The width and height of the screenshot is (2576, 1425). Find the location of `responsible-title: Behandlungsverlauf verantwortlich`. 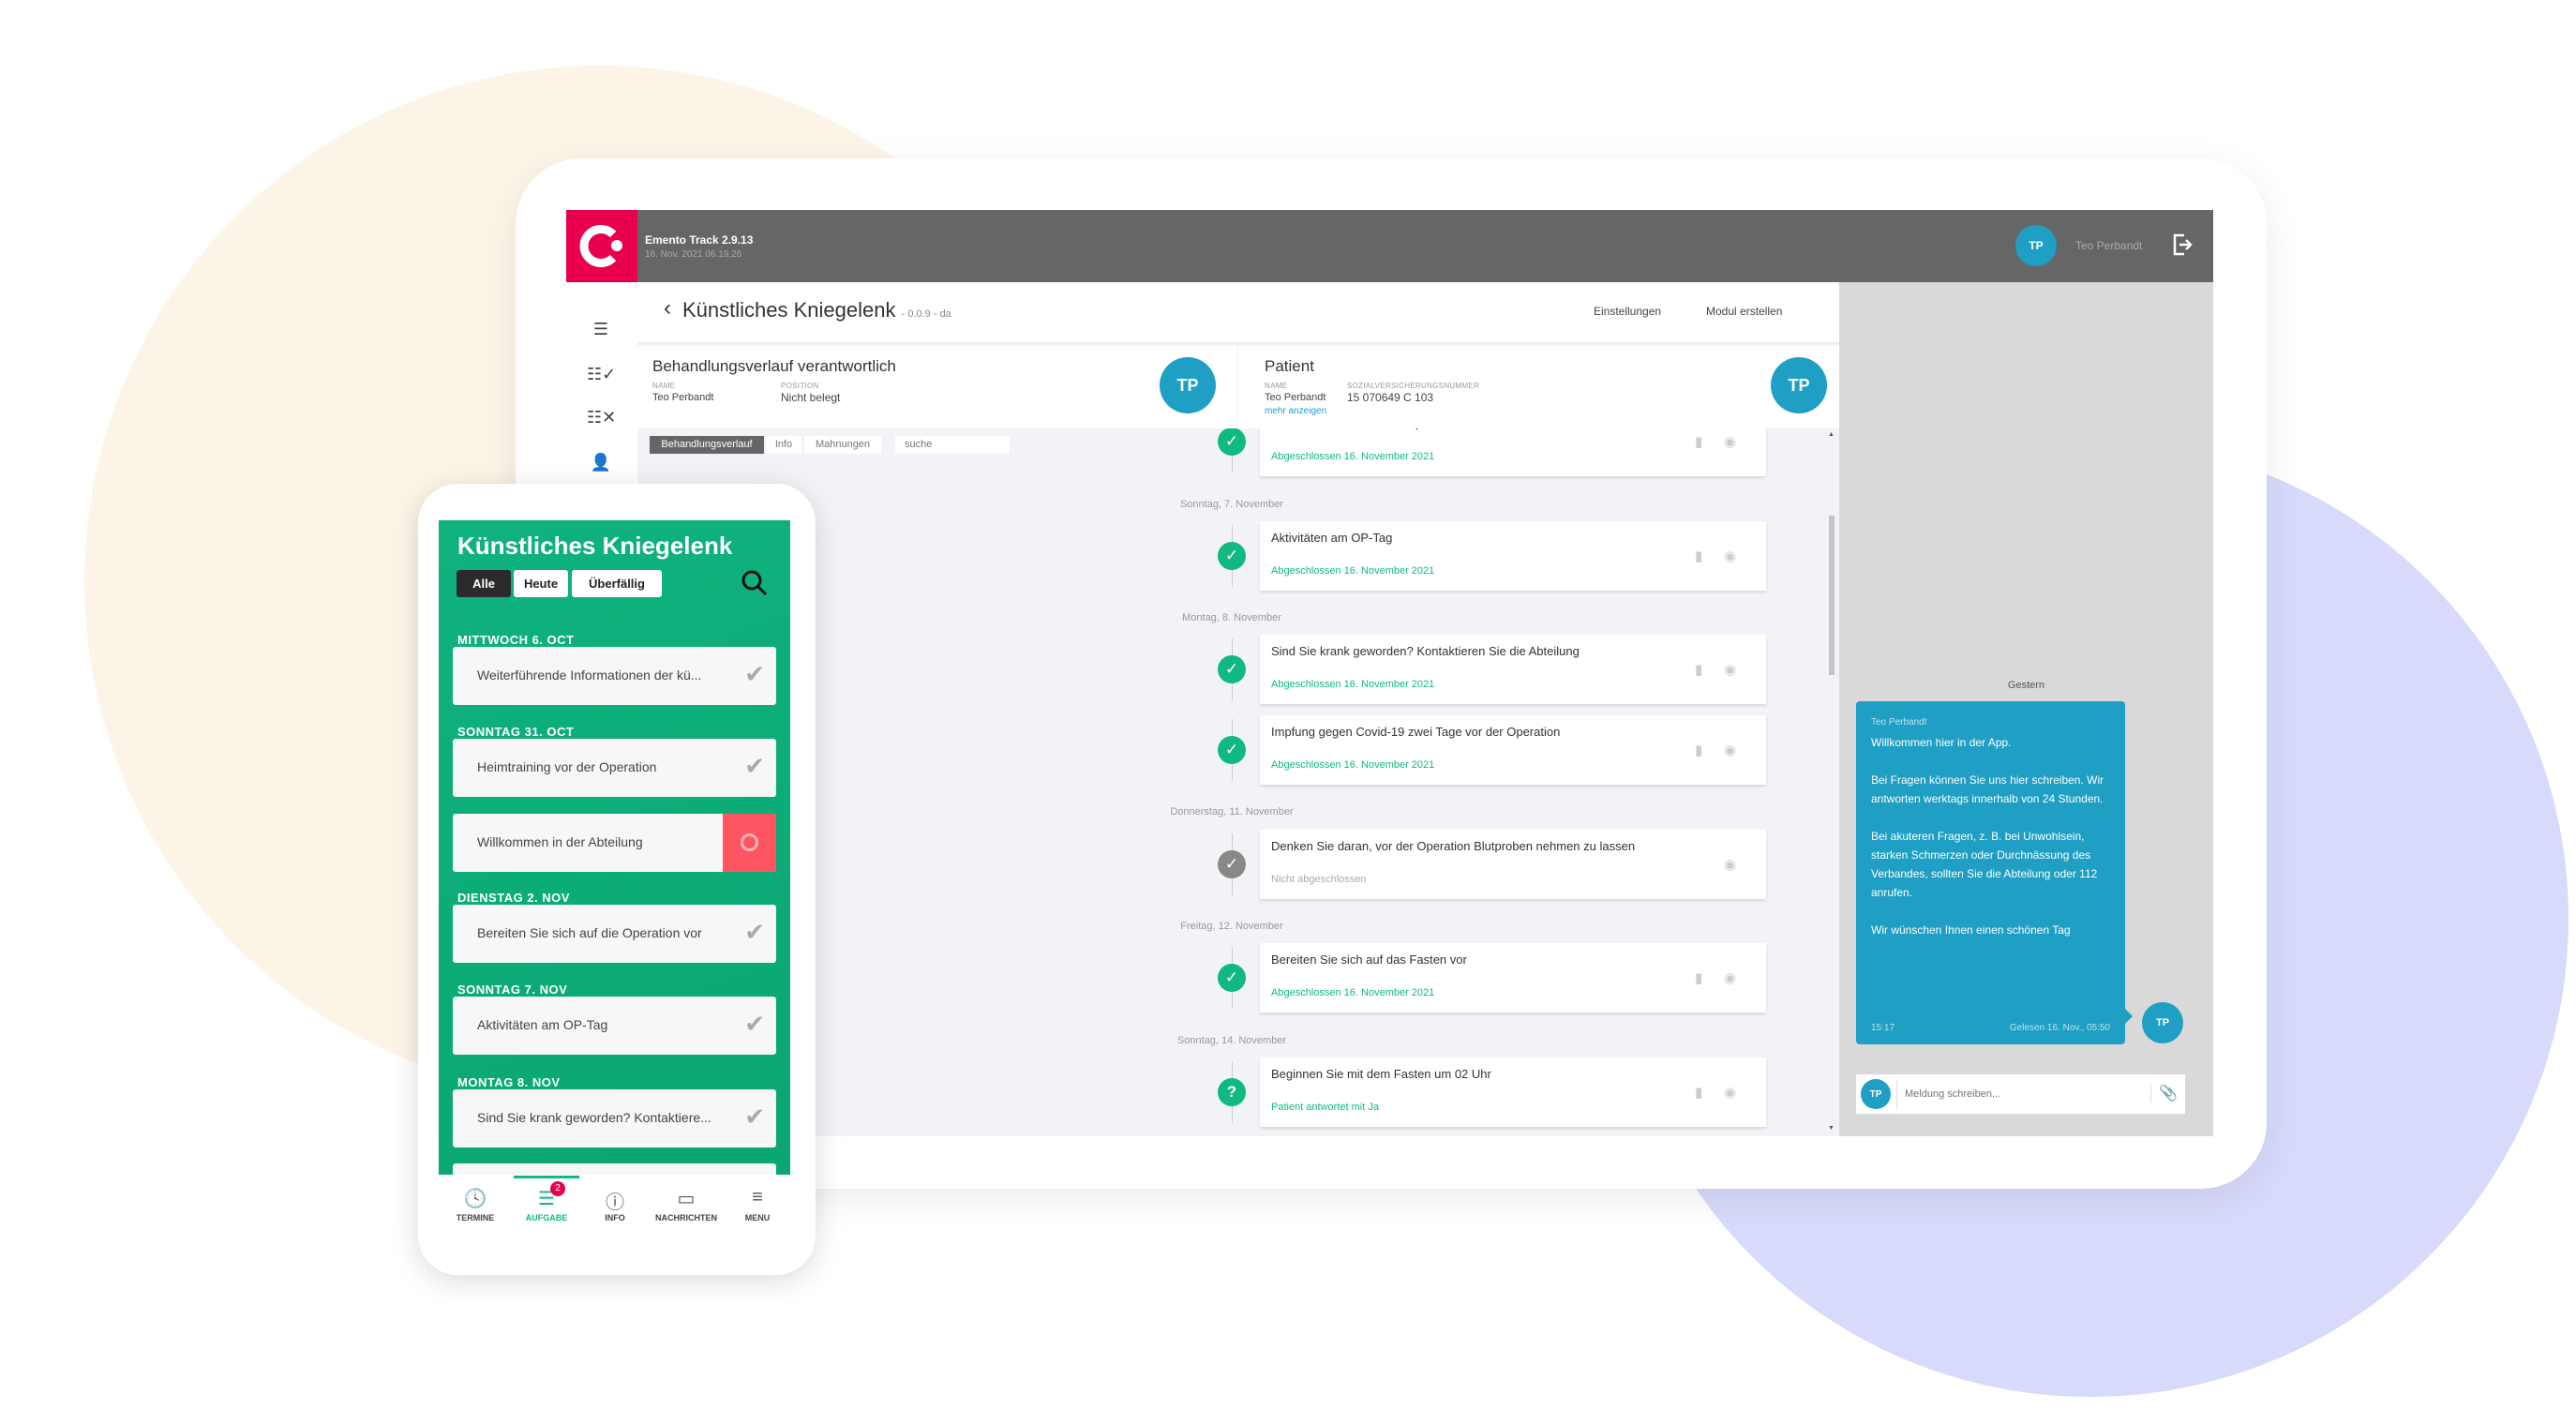

responsible-title: Behandlungsverlauf verantwortlich is located at coordinates (774, 366).